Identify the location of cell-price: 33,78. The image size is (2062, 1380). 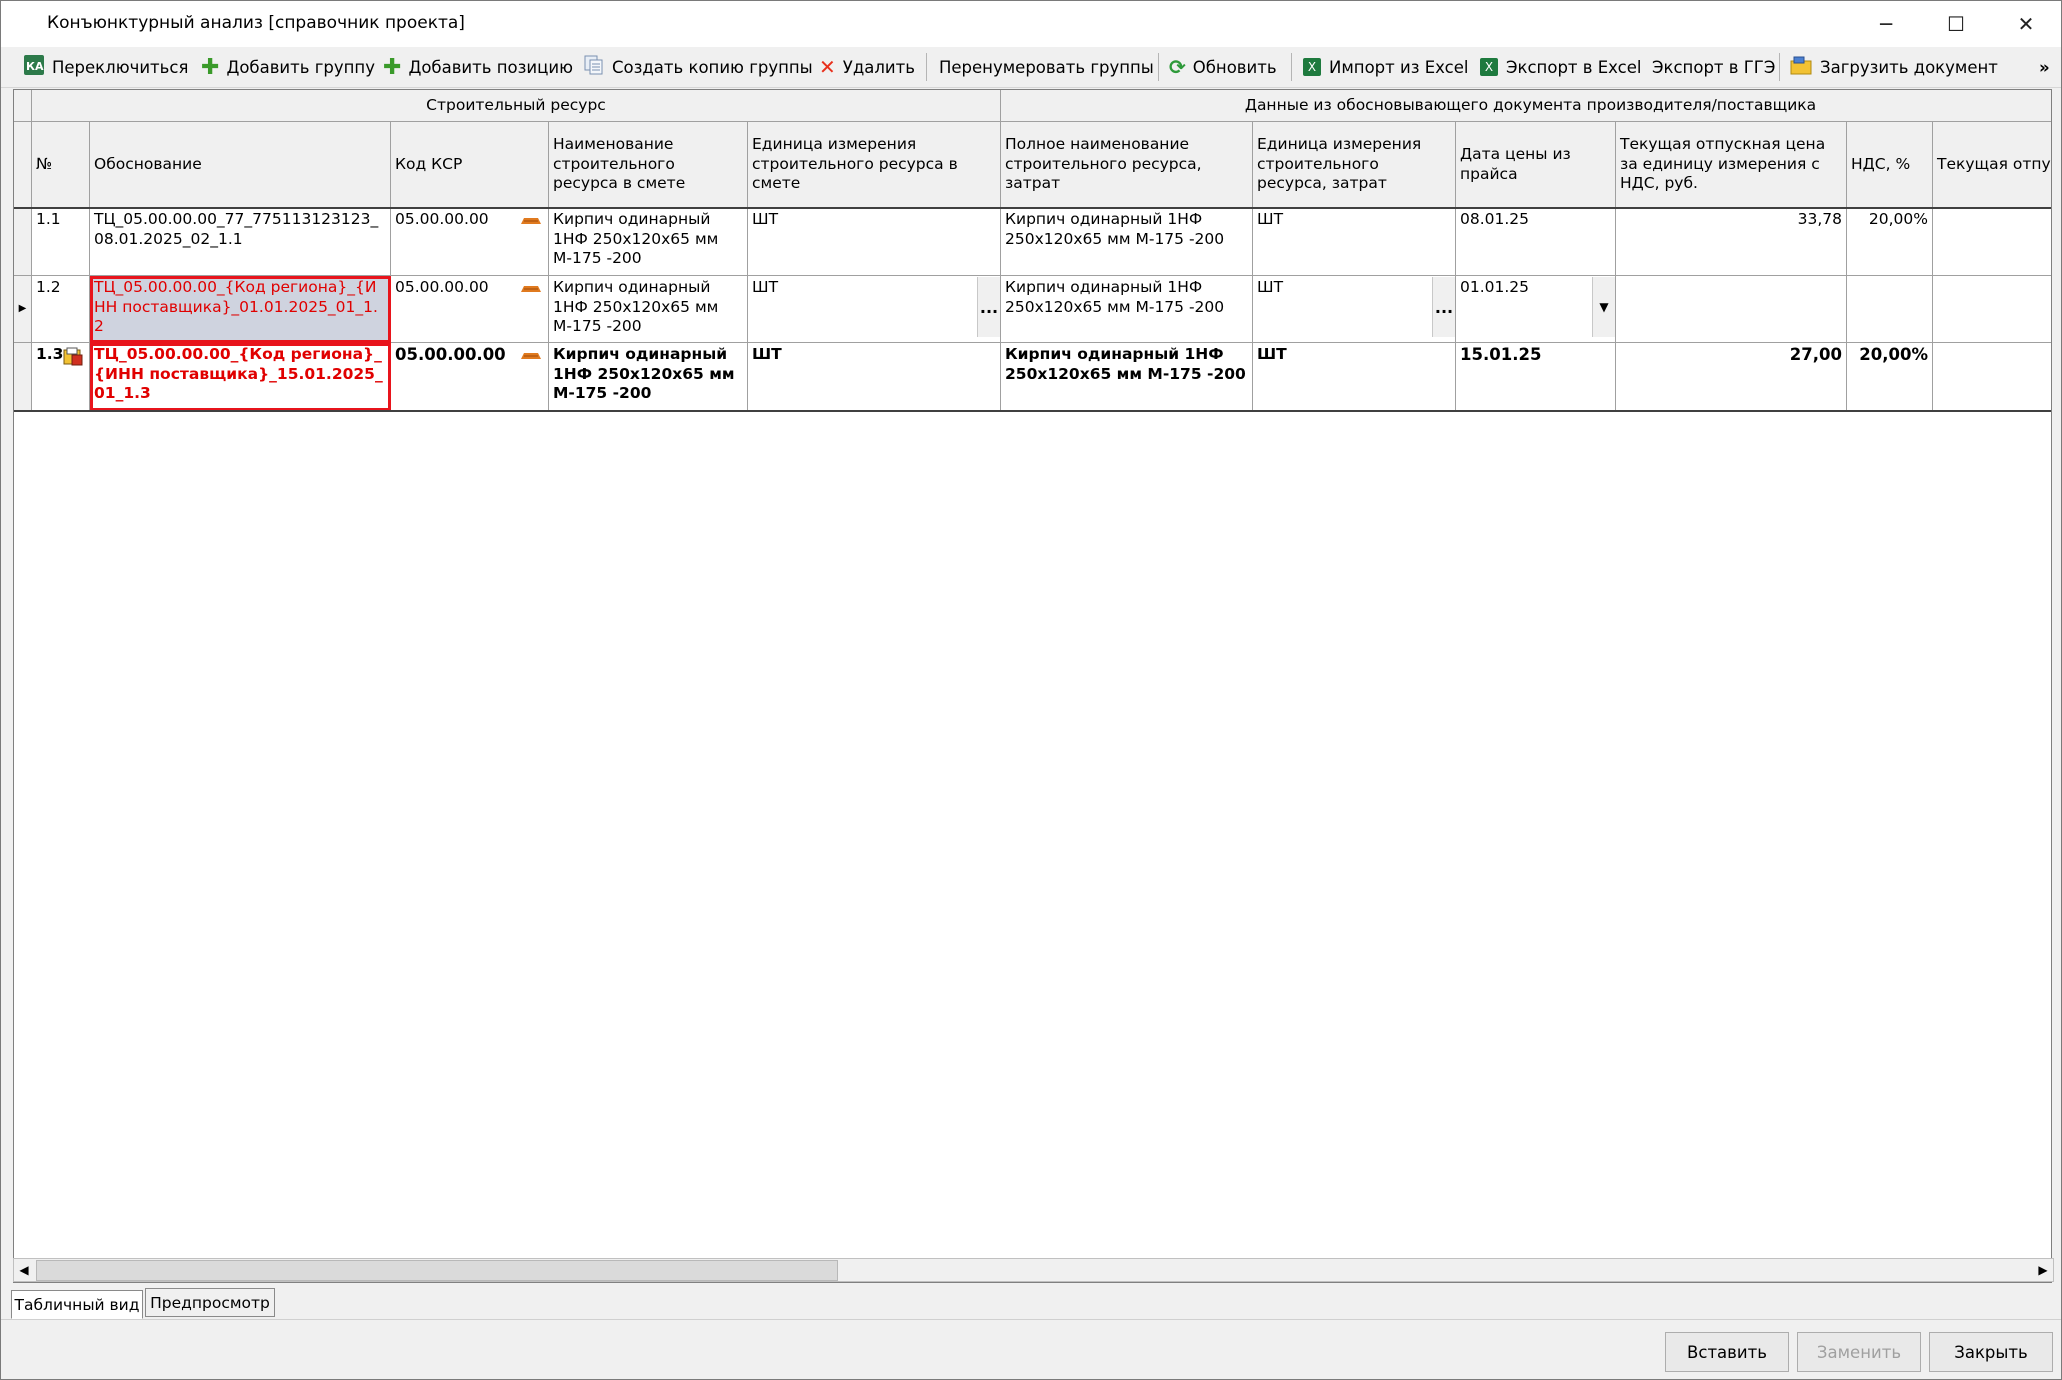
(1731, 242).